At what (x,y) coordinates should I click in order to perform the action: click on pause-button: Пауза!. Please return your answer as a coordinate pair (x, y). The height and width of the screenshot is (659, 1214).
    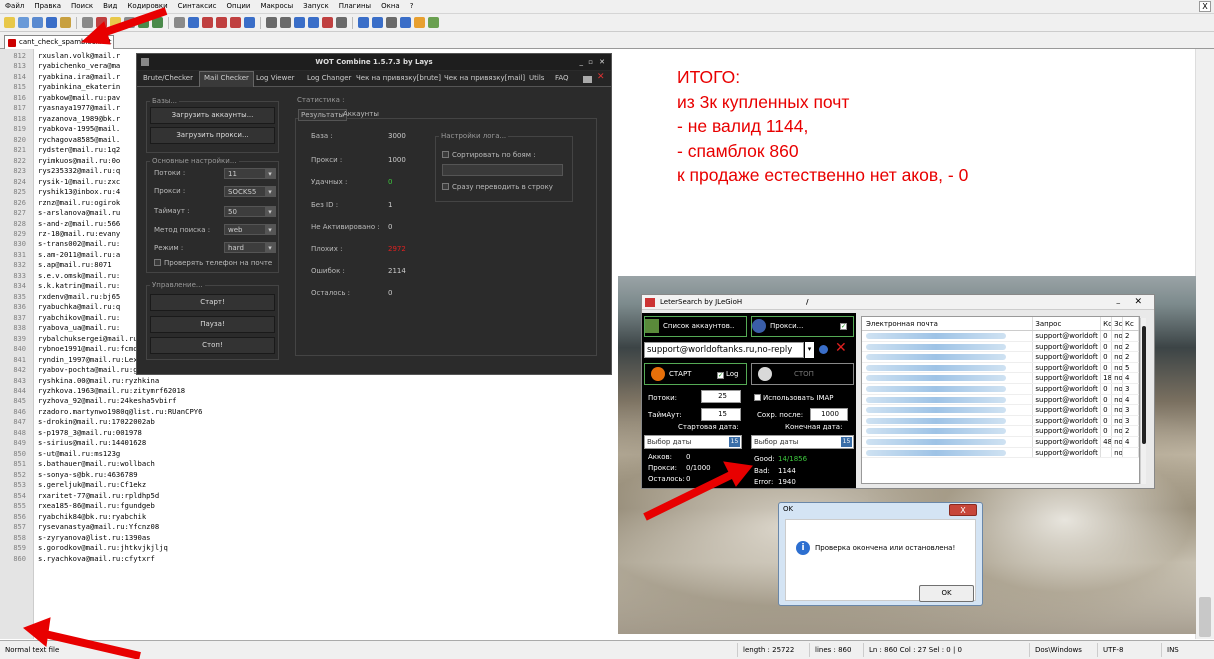
    Looking at the image, I should click on (212, 324).